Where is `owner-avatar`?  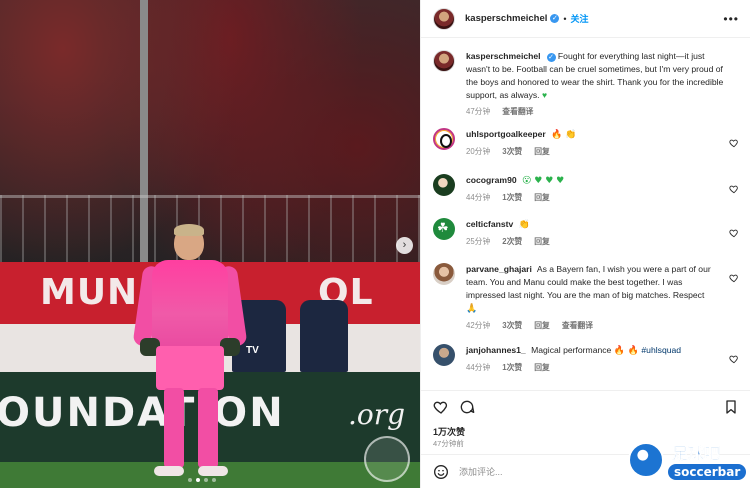
owner-avatar is located at coordinates (444, 18).